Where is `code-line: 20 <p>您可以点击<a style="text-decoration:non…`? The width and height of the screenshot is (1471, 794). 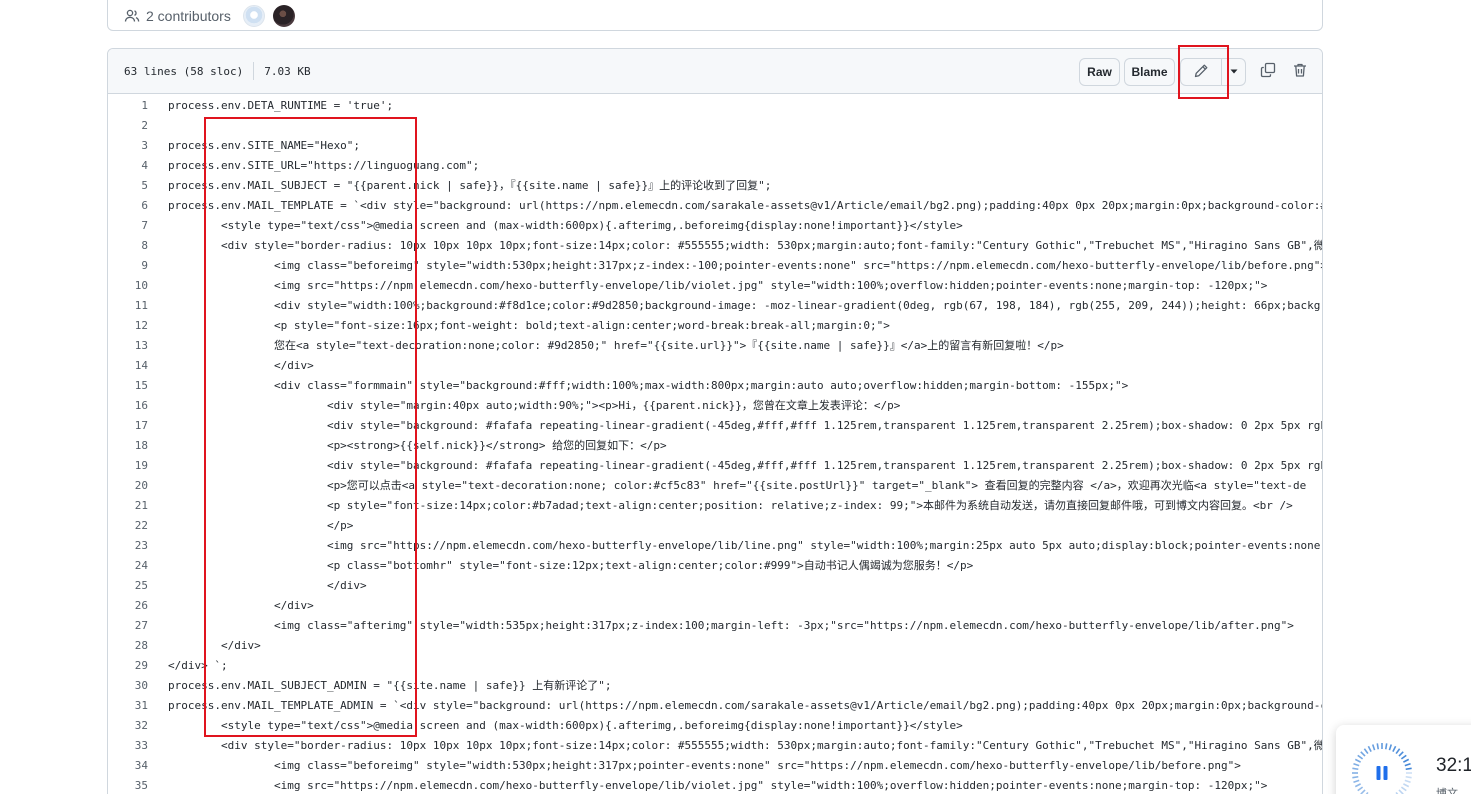
code-line: 20 <p>您可以点击<a style="text-decoration:non… is located at coordinates (715, 485).